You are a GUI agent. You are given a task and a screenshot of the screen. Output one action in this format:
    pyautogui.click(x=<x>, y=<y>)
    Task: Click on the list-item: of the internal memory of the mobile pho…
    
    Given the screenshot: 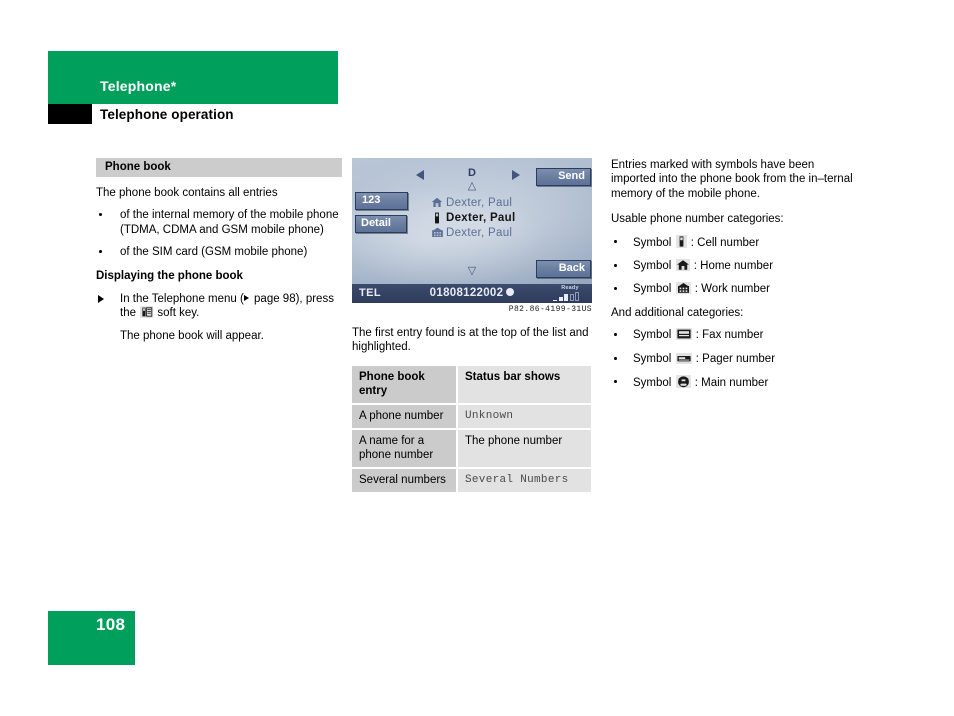 What is the action you would take?
    pyautogui.click(x=219, y=222)
    